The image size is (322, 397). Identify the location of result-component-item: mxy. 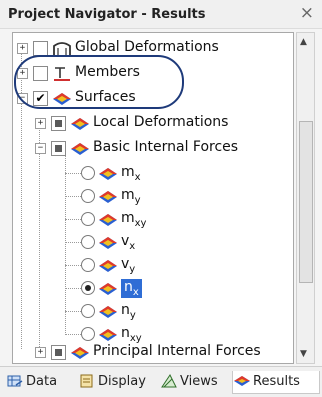
(113, 220).